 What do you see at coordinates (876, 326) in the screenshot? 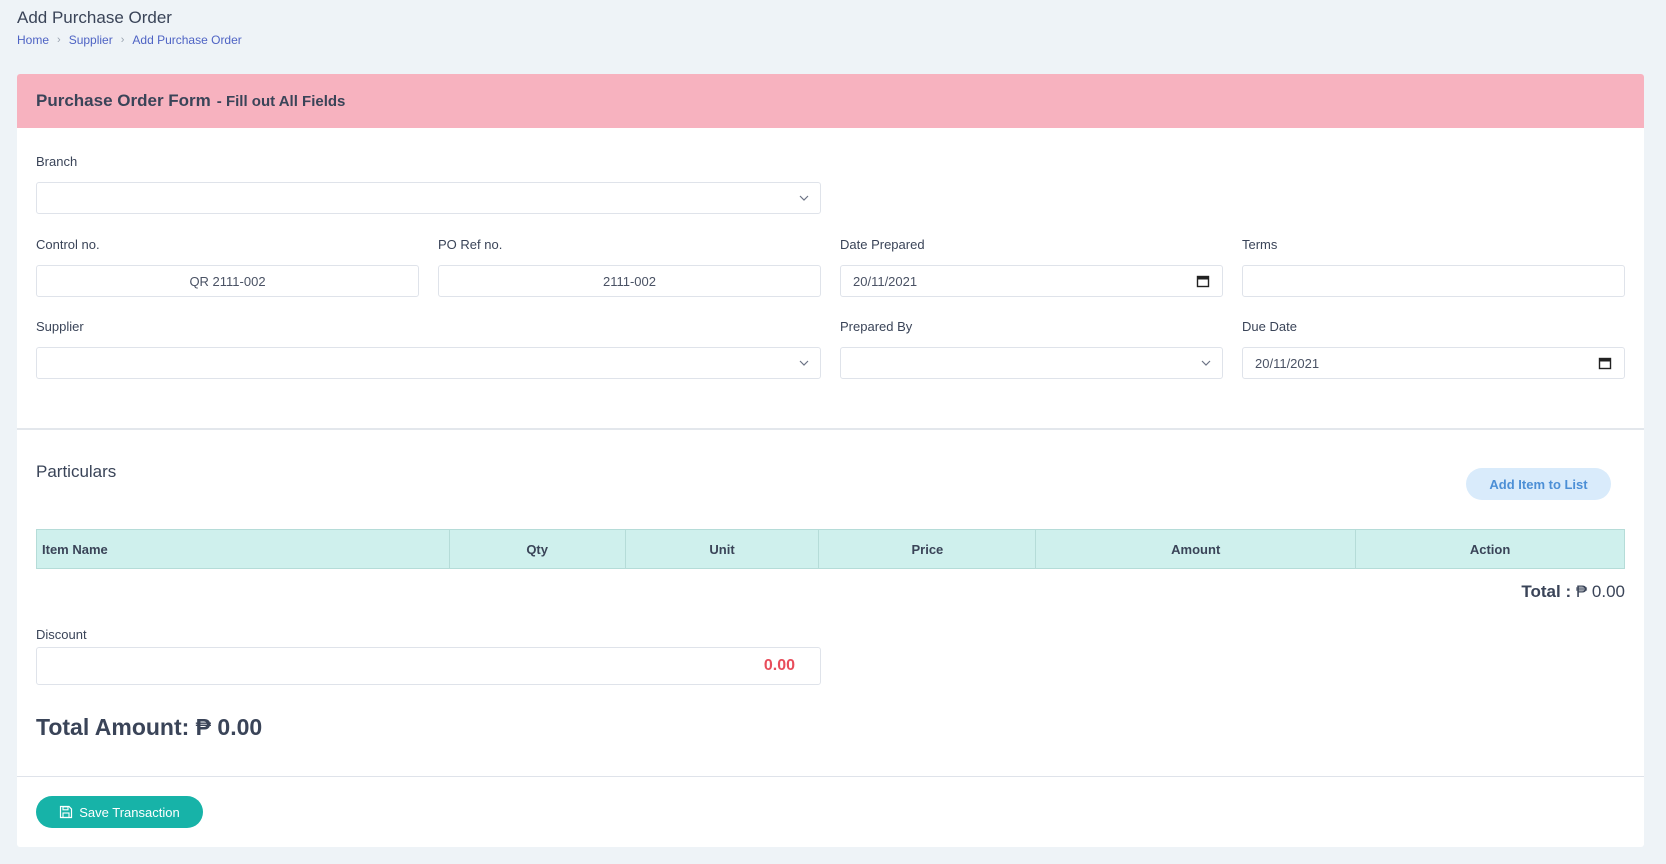
I see `prepared-by-label: Prepared By` at bounding box center [876, 326].